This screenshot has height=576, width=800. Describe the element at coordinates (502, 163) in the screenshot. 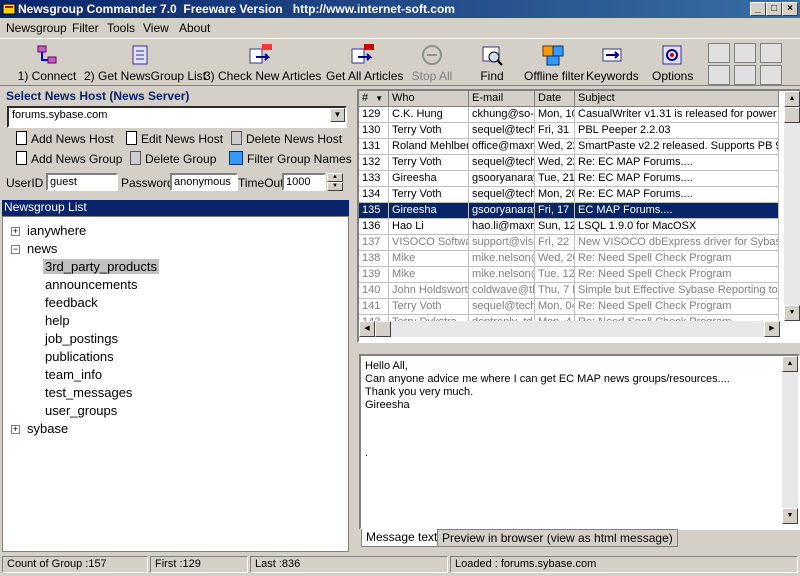

I see `cell-email: sequel@techn` at that location.